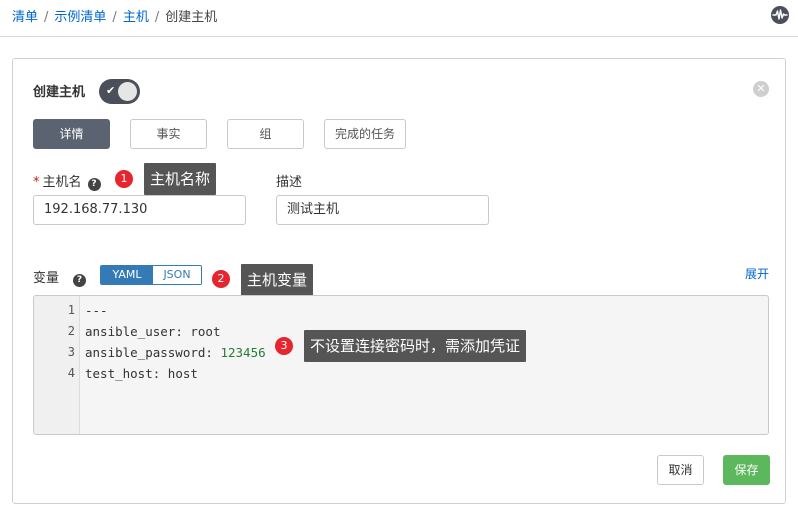  I want to click on breadcrumb-example-inventory: 示例清单, so click(80, 17).